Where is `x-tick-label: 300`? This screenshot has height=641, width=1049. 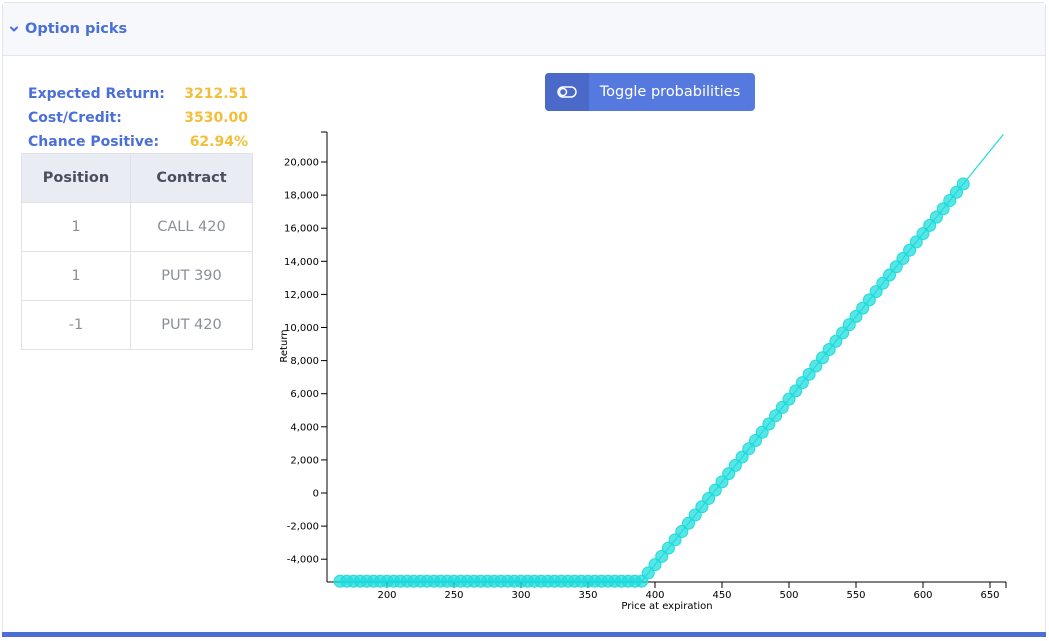
x-tick-label: 300 is located at coordinates (520, 595).